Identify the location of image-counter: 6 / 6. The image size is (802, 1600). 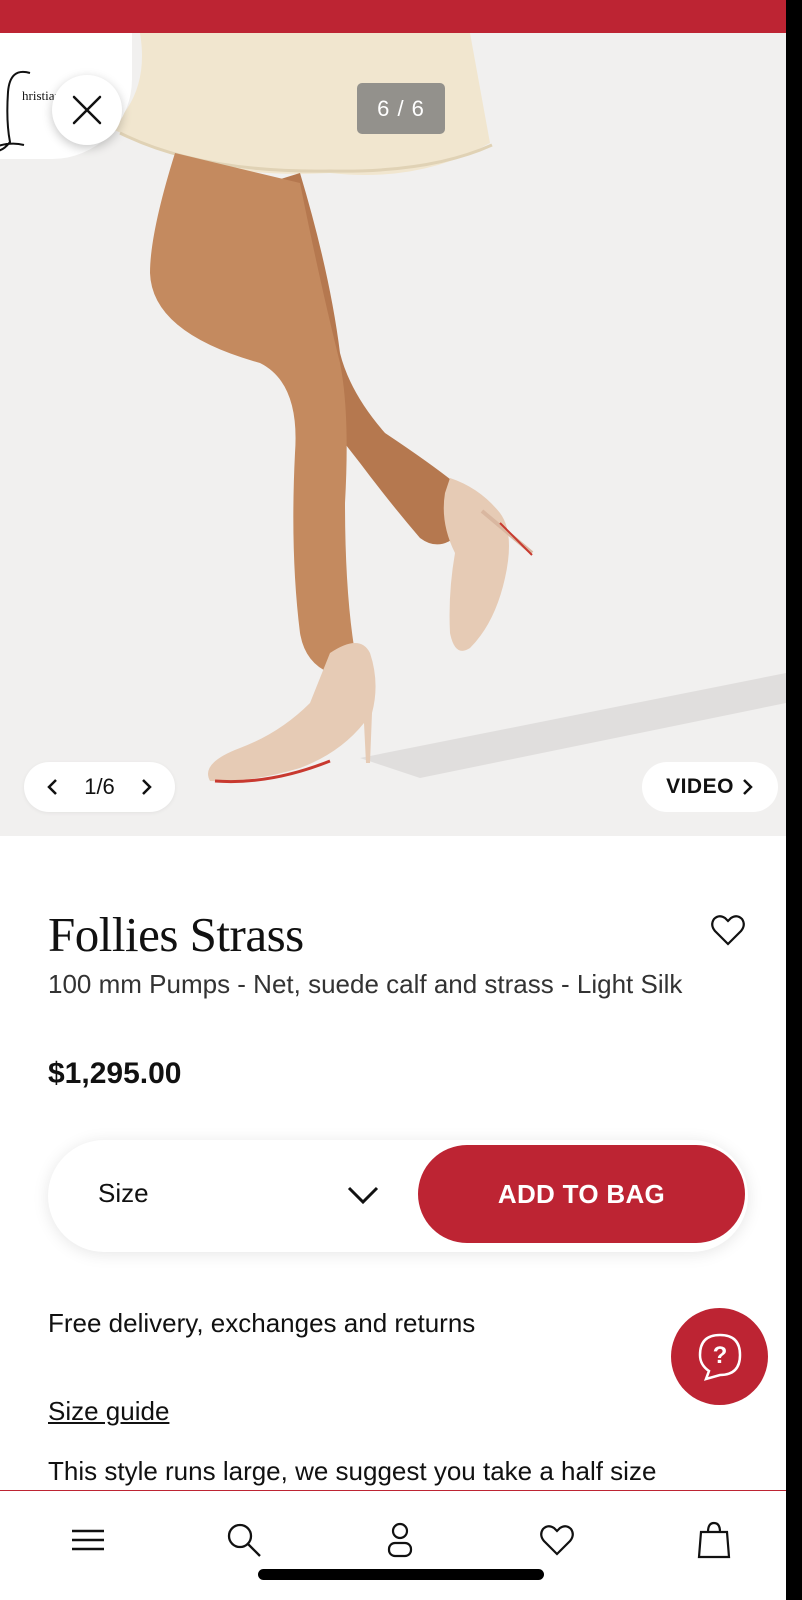
(401, 108).